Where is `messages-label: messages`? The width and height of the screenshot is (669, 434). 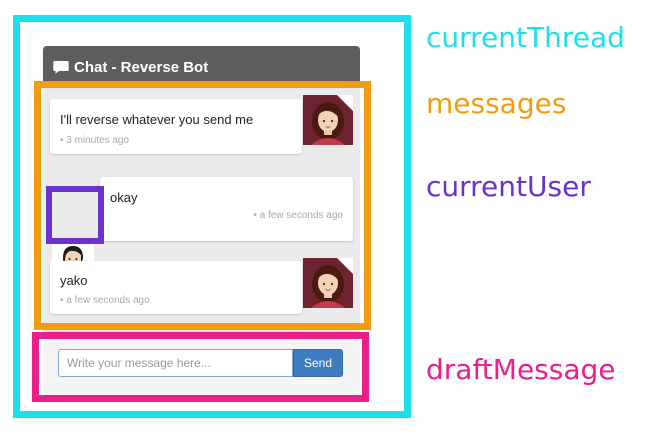 messages-label: messages is located at coordinates (496, 103).